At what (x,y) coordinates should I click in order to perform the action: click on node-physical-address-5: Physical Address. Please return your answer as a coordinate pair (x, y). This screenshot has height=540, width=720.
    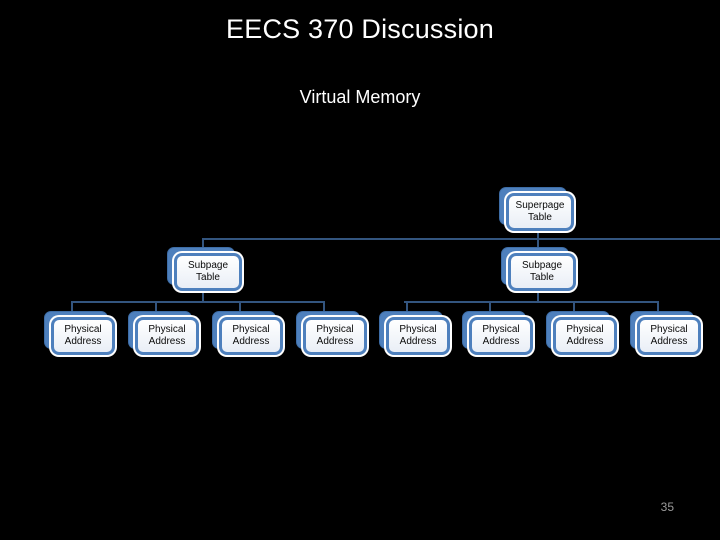
    Looking at the image, I should click on (414, 333).